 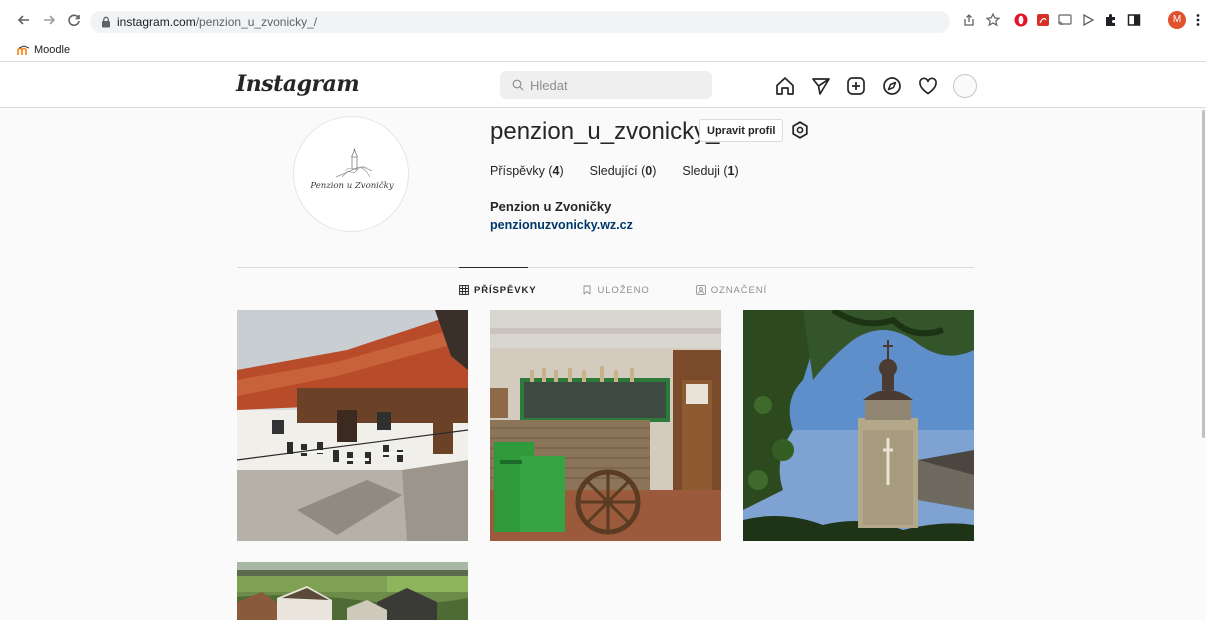 What do you see at coordinates (701, 171) in the screenshot?
I see `following-label: Sleduji` at bounding box center [701, 171].